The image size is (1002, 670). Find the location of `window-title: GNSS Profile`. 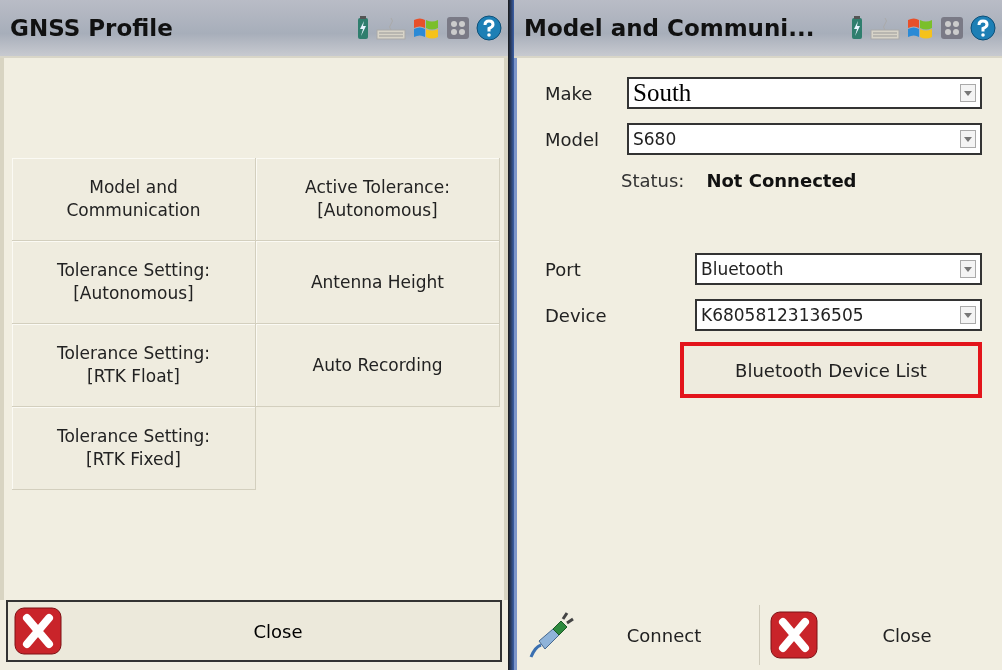

window-title: GNSS Profile is located at coordinates (91, 28).